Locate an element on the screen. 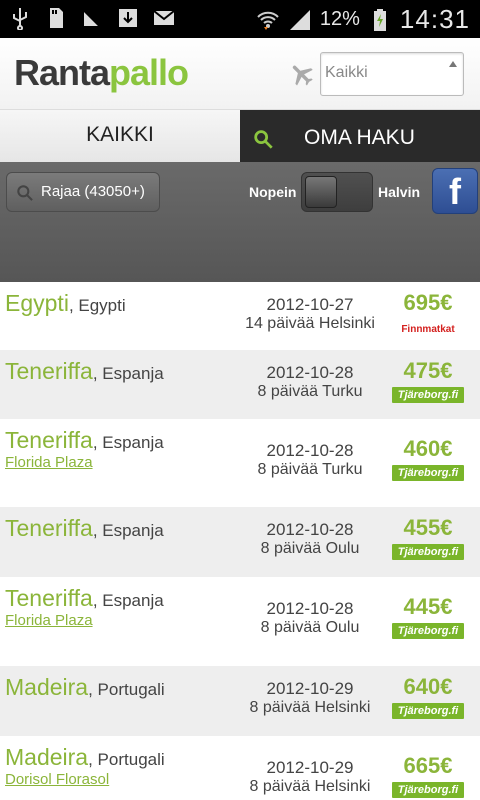  select-arrow-icon is located at coordinates (453, 64).